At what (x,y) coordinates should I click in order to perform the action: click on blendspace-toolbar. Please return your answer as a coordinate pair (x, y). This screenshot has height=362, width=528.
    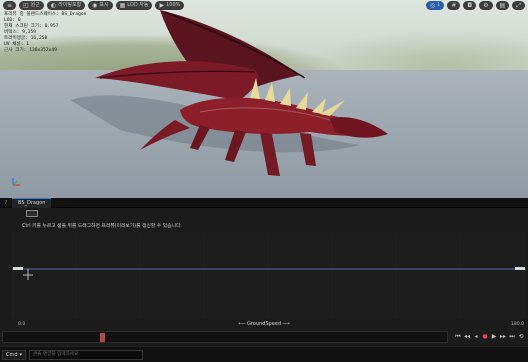
    Looking at the image, I should click on (264, 213).